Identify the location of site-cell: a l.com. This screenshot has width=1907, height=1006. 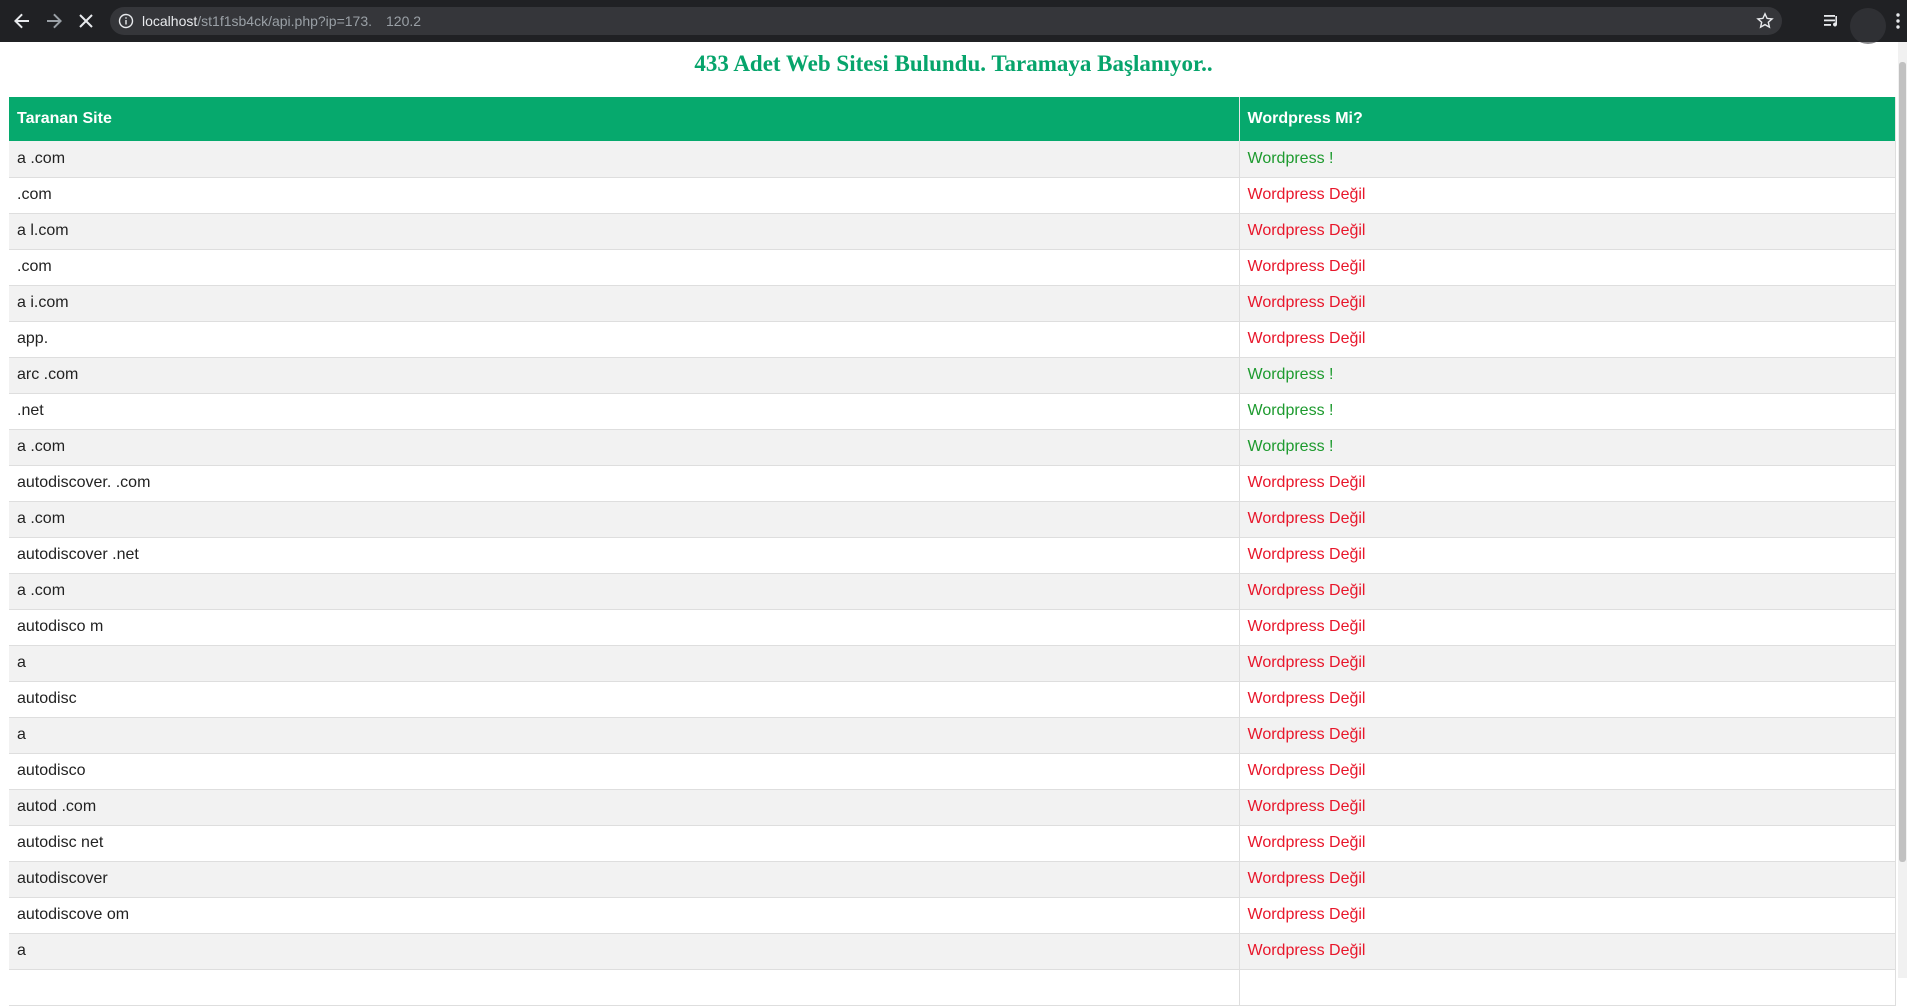
(624, 231).